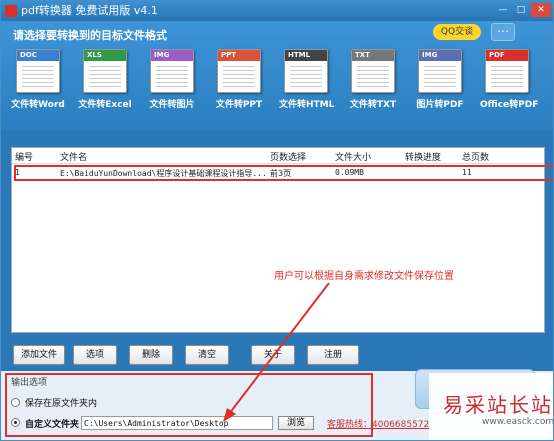 Image resolution: width=554 pixels, height=441 pixels. What do you see at coordinates (276, 352) in the screenshot?
I see `annotation-arrow` at bounding box center [276, 352].